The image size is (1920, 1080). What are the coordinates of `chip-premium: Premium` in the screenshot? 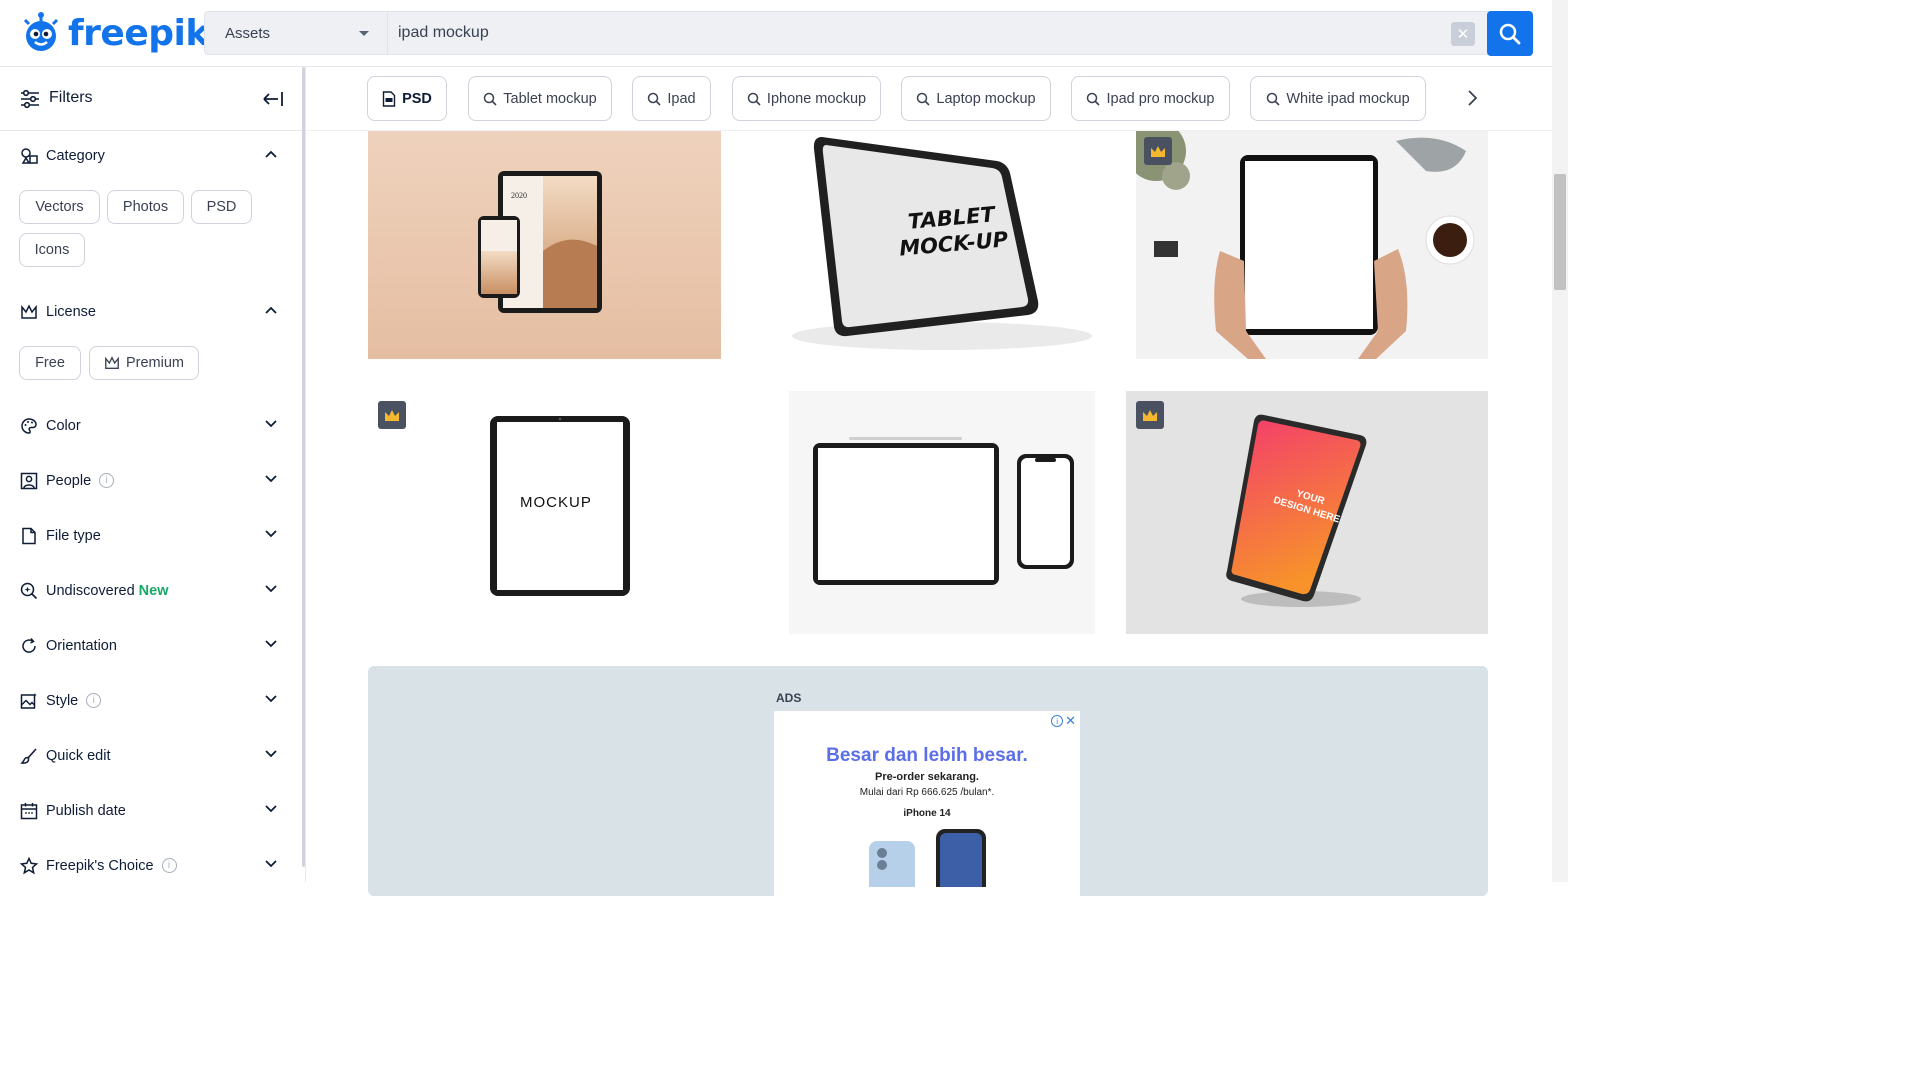 It's located at (144, 363).